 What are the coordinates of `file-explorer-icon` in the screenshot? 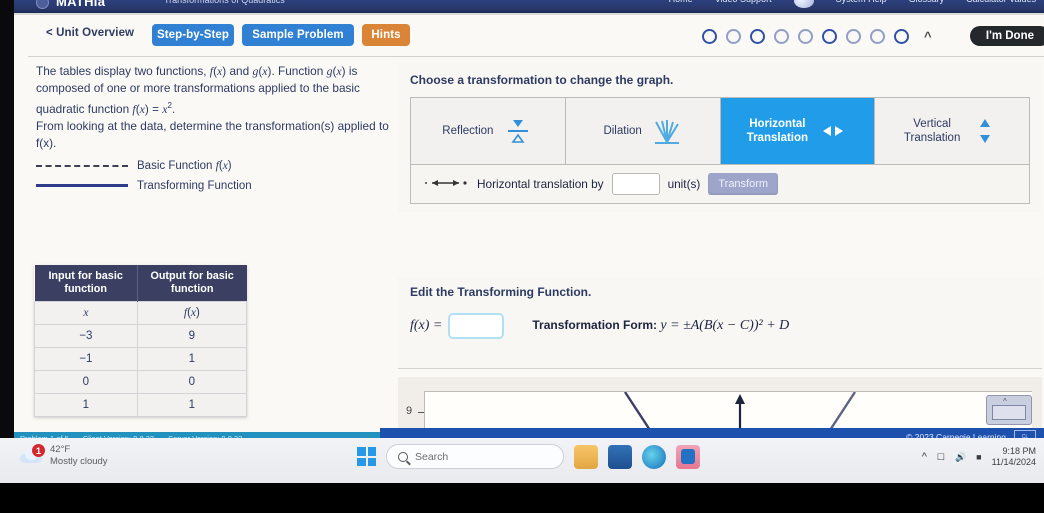 It's located at (586, 456).